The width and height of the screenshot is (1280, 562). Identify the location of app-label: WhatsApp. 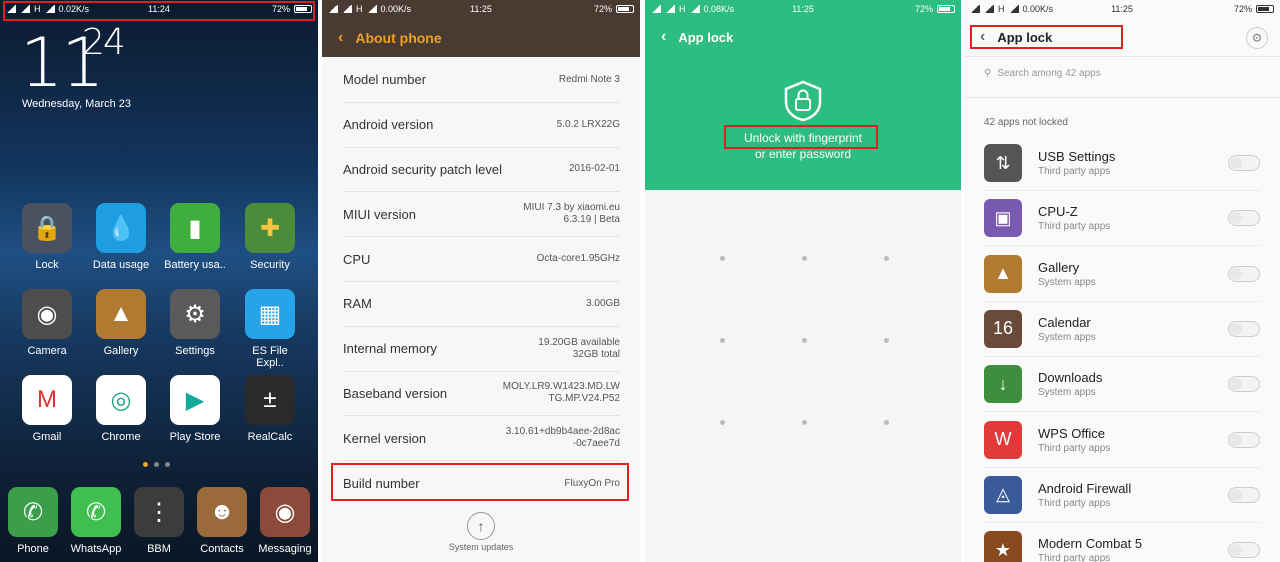
(96, 549).